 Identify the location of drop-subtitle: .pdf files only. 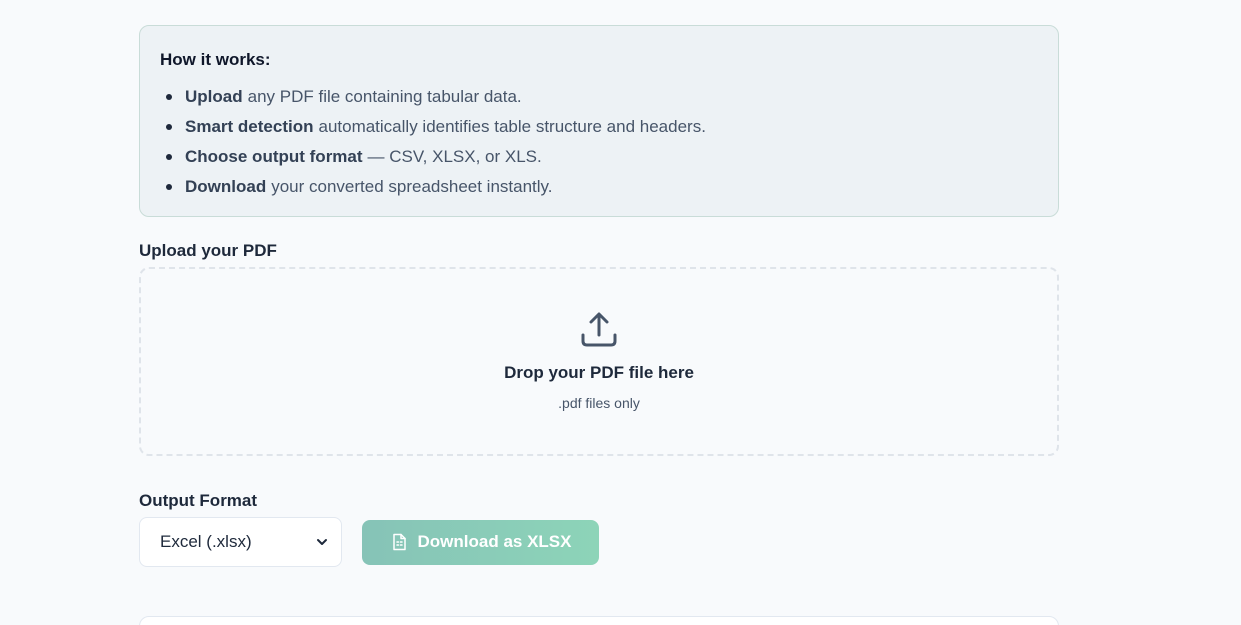
(599, 403).